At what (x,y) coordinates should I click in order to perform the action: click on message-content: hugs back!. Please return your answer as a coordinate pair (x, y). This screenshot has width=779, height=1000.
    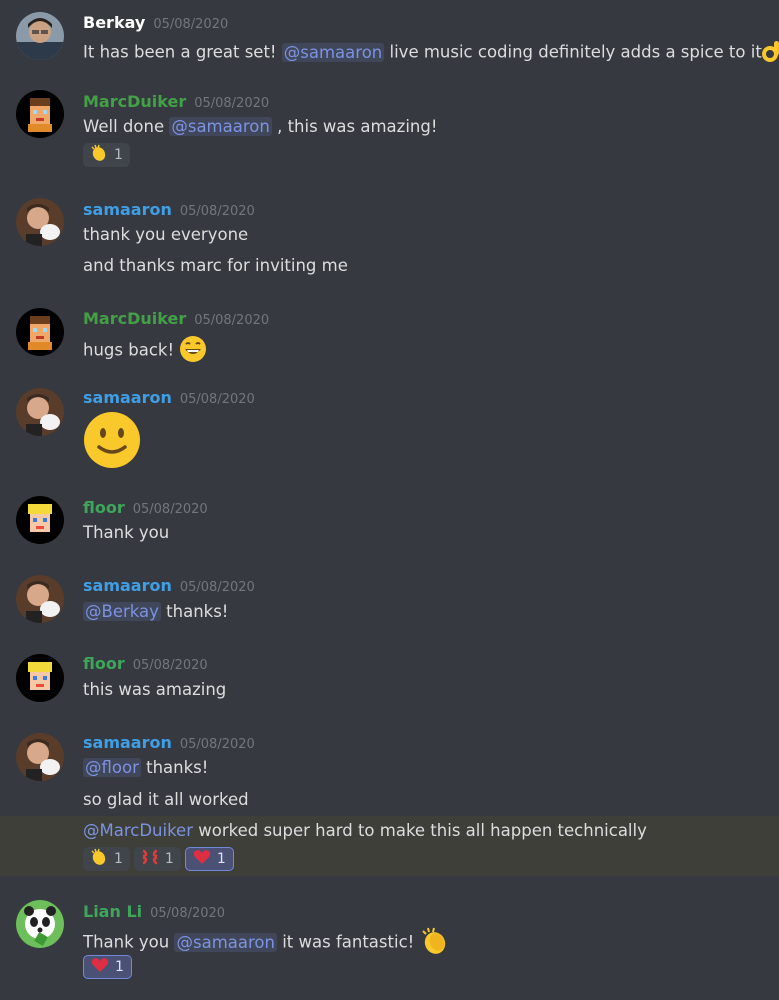
    Looking at the image, I should click on (145, 351).